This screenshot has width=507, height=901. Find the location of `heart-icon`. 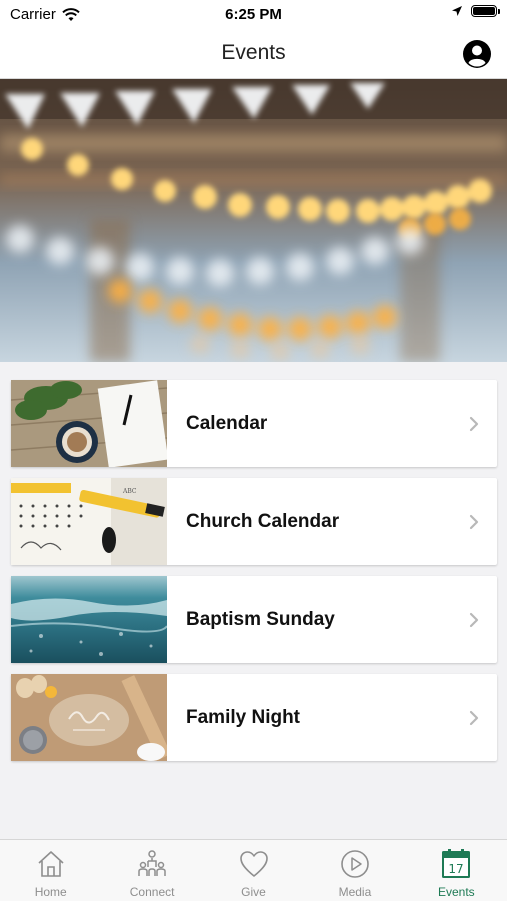

heart-icon is located at coordinates (253, 864).